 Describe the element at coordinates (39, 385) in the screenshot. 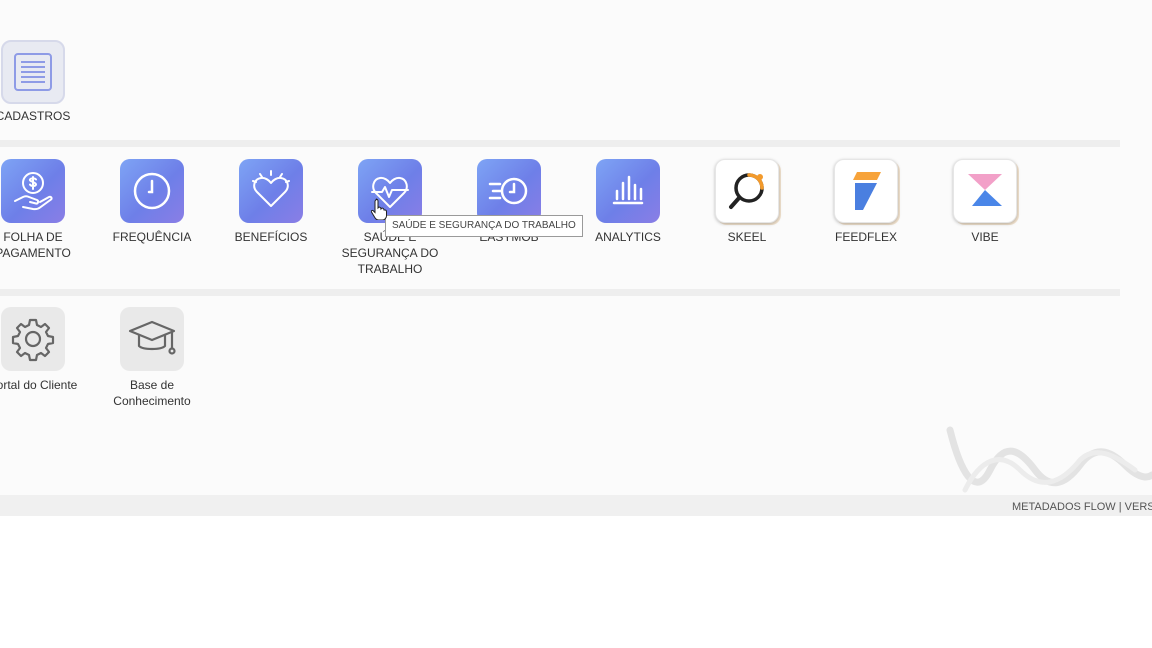

I see `app-tile-label: Portal do Cliente` at that location.